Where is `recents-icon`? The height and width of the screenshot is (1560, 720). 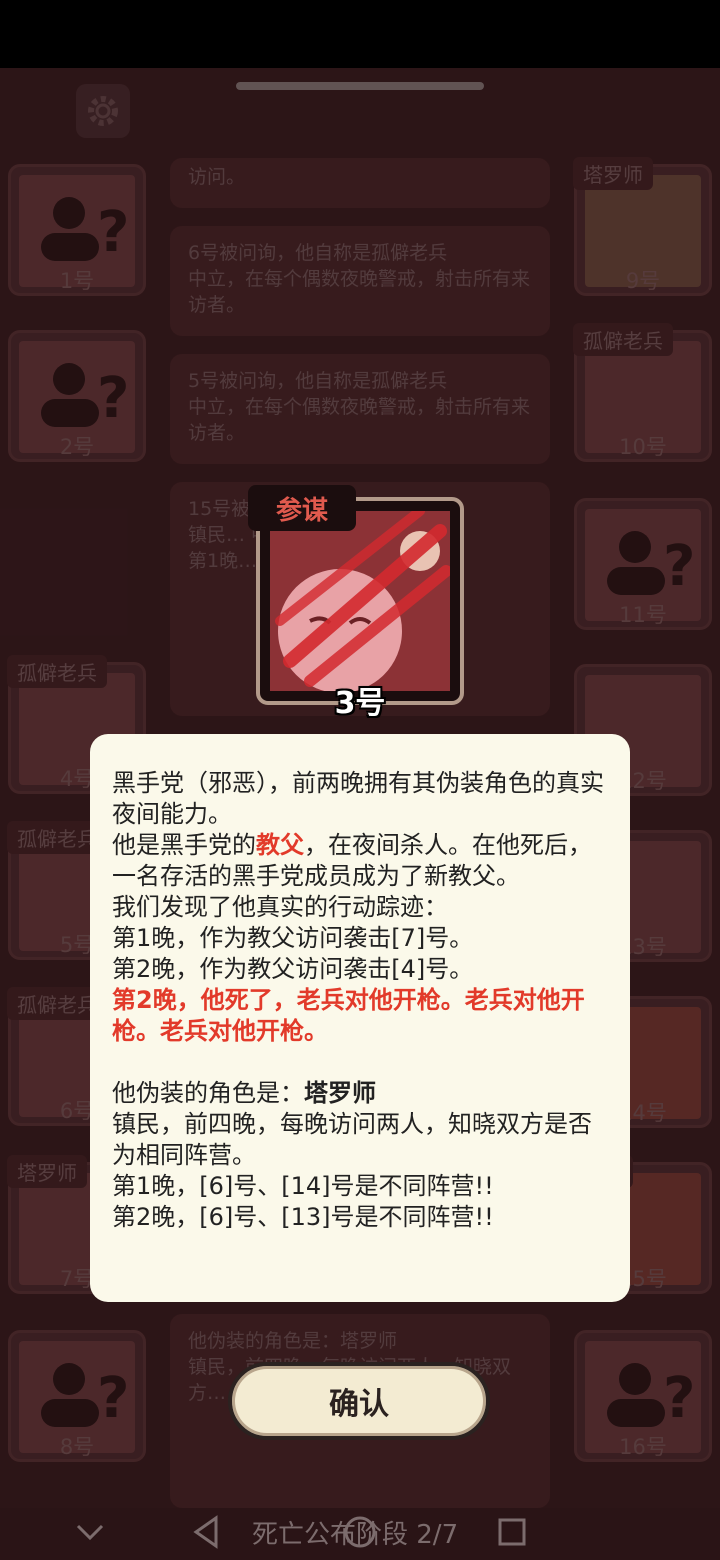 recents-icon is located at coordinates (512, 1532).